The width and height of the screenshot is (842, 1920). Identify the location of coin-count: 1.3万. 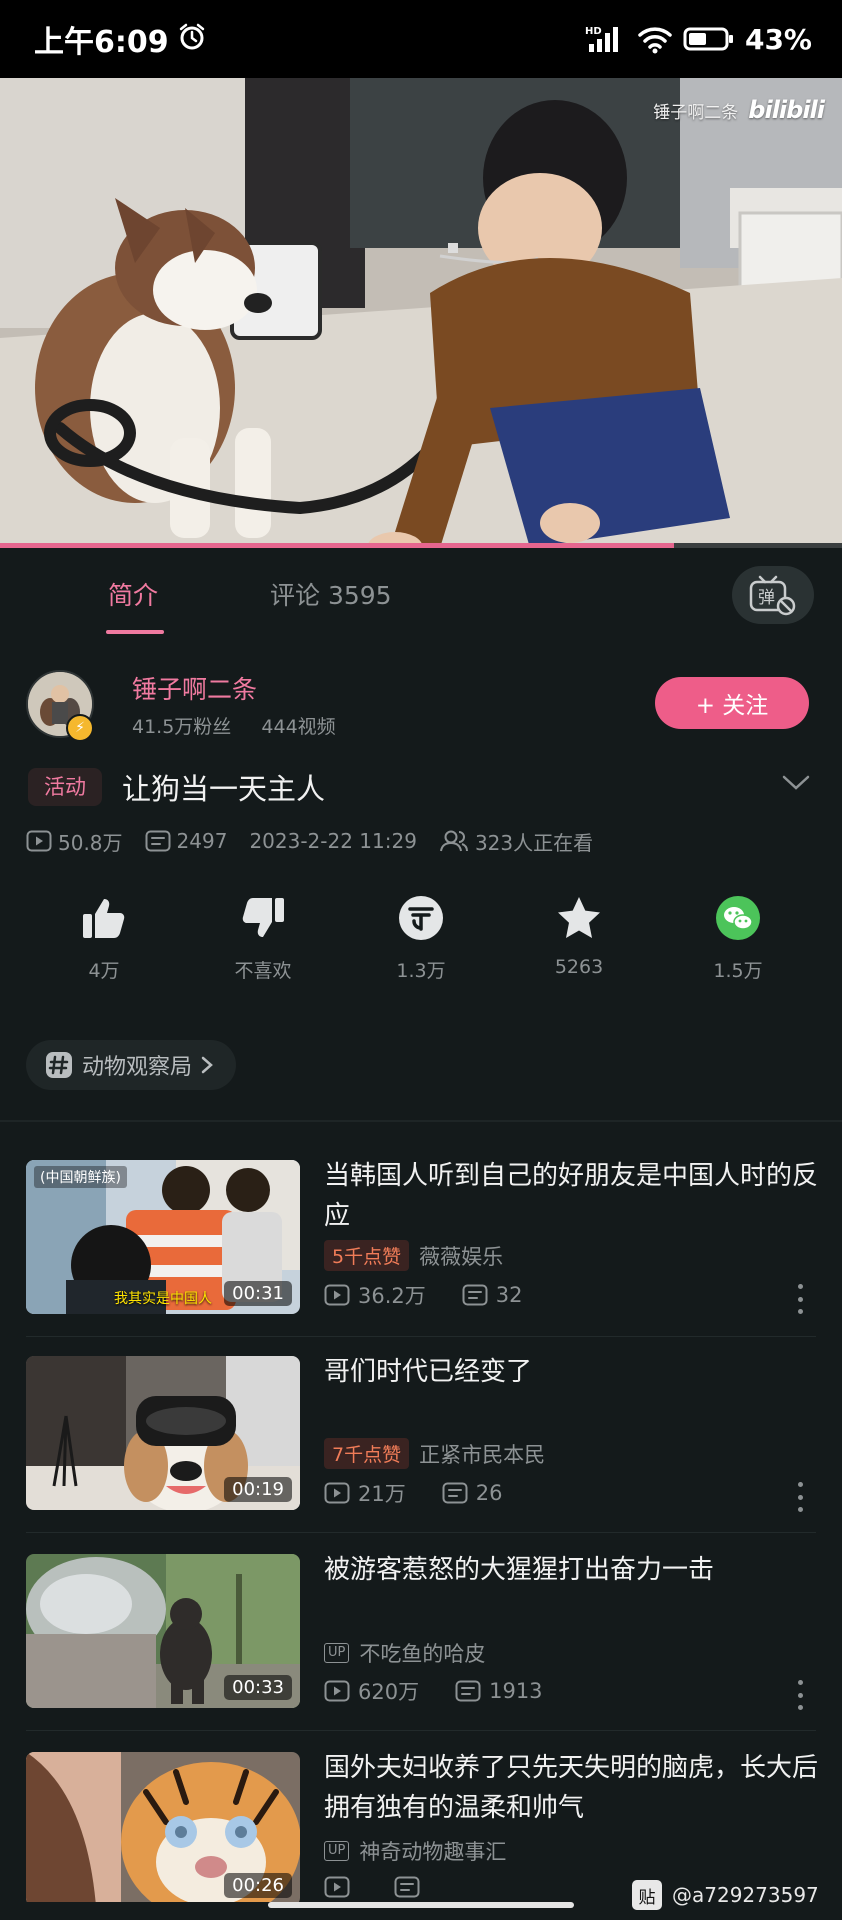
(421, 971).